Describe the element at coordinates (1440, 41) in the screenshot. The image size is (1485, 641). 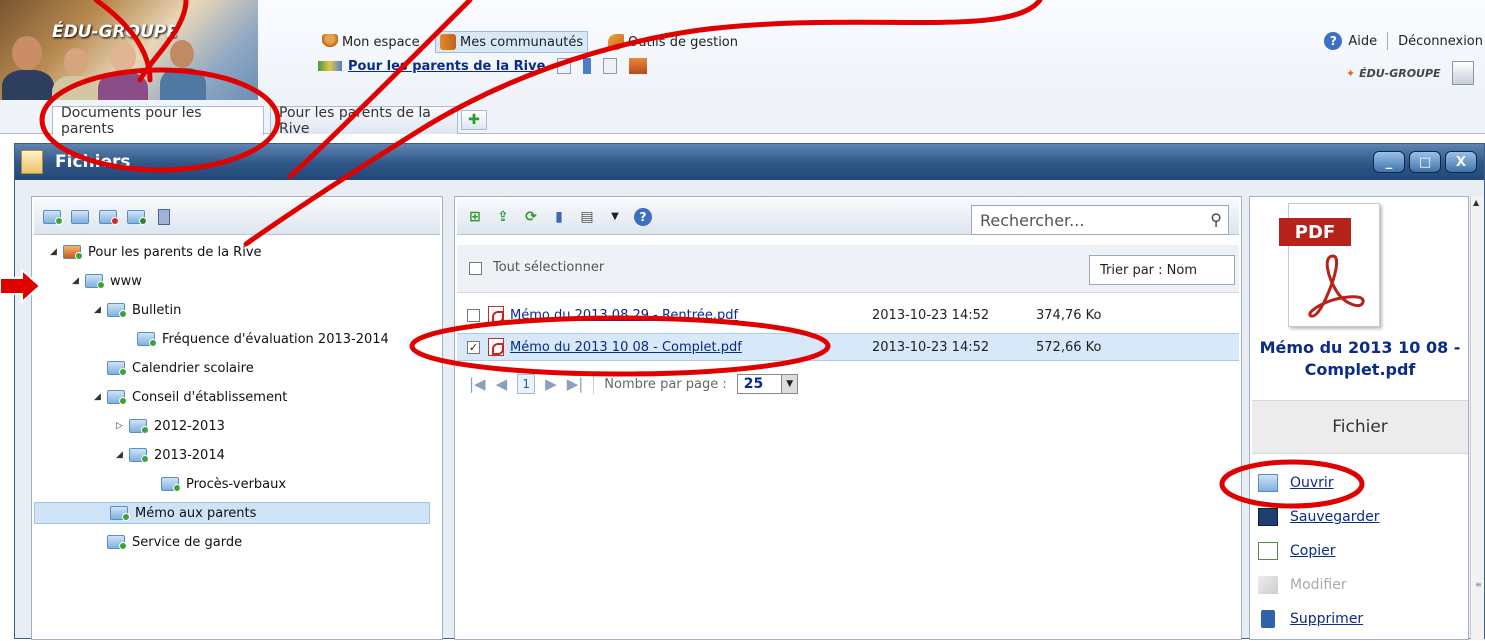
I see `logout-link: Déconnexion` at that location.